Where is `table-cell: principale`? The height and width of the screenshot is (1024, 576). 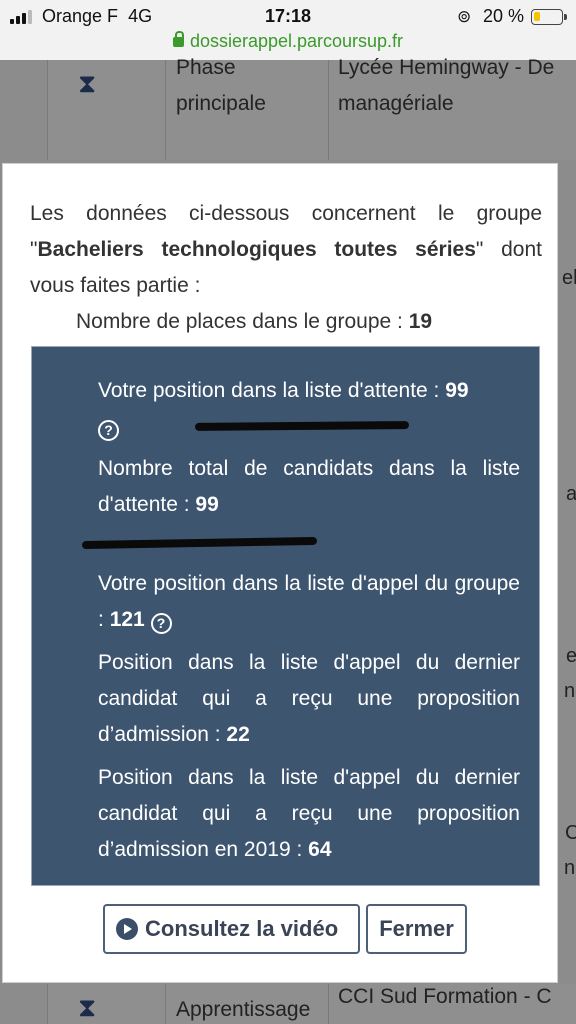
table-cell: principale is located at coordinates (221, 103).